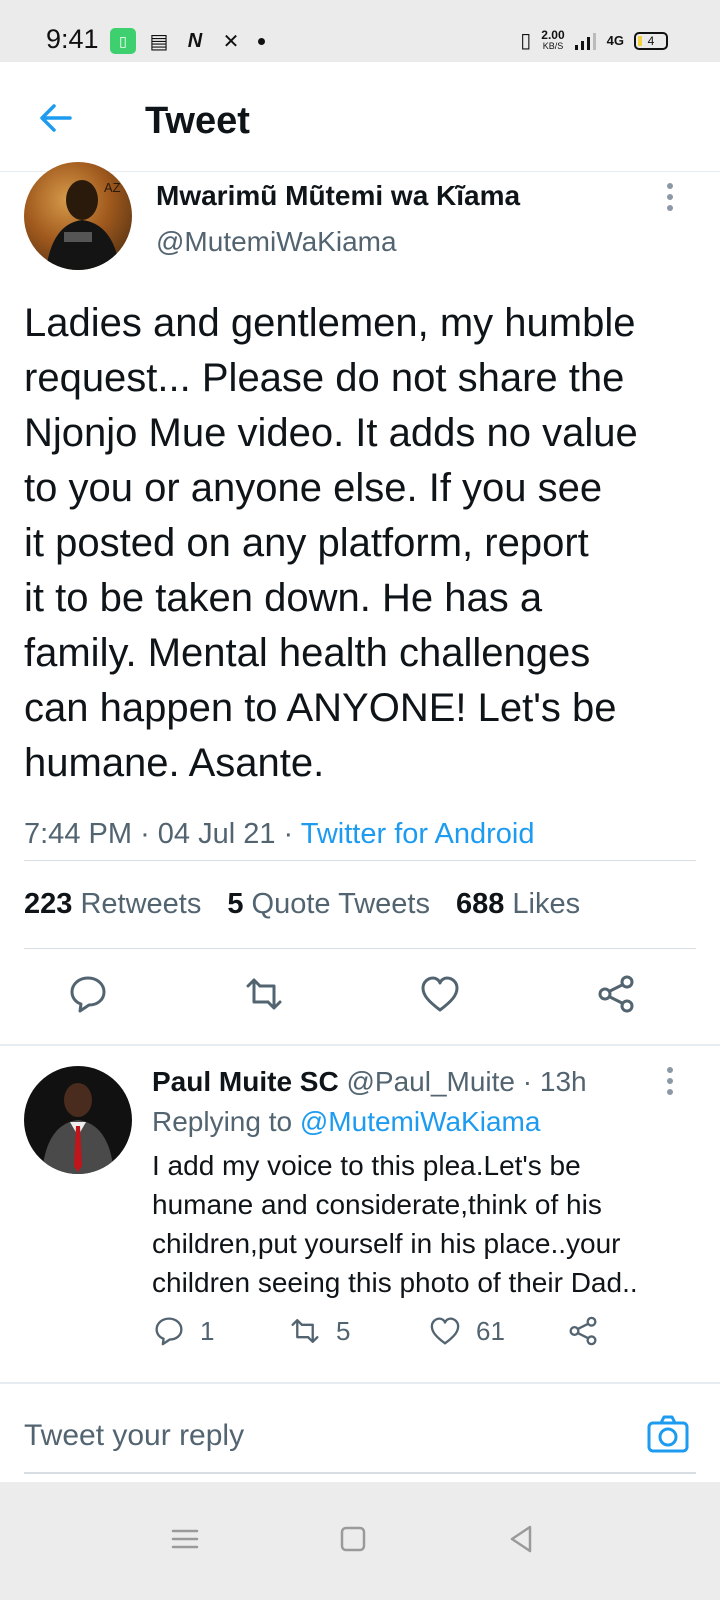 This screenshot has height=1600, width=720. I want to click on more-options-icon, so click(670, 198).